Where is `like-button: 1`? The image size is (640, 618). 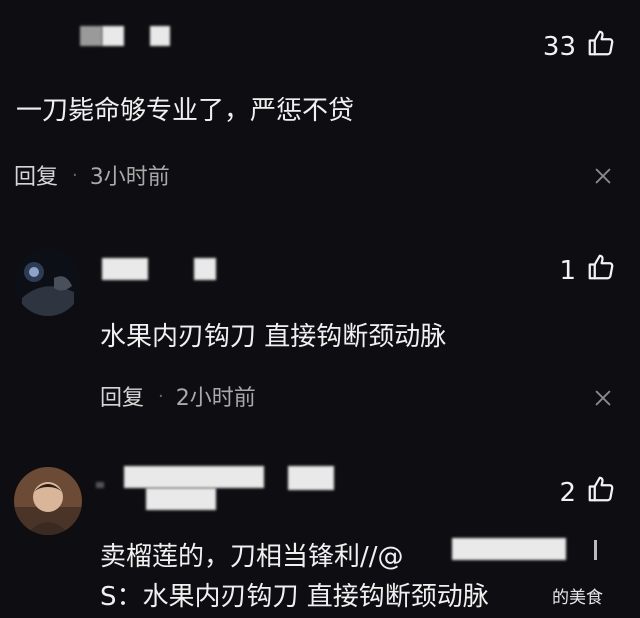 like-button: 1 is located at coordinates (587, 270).